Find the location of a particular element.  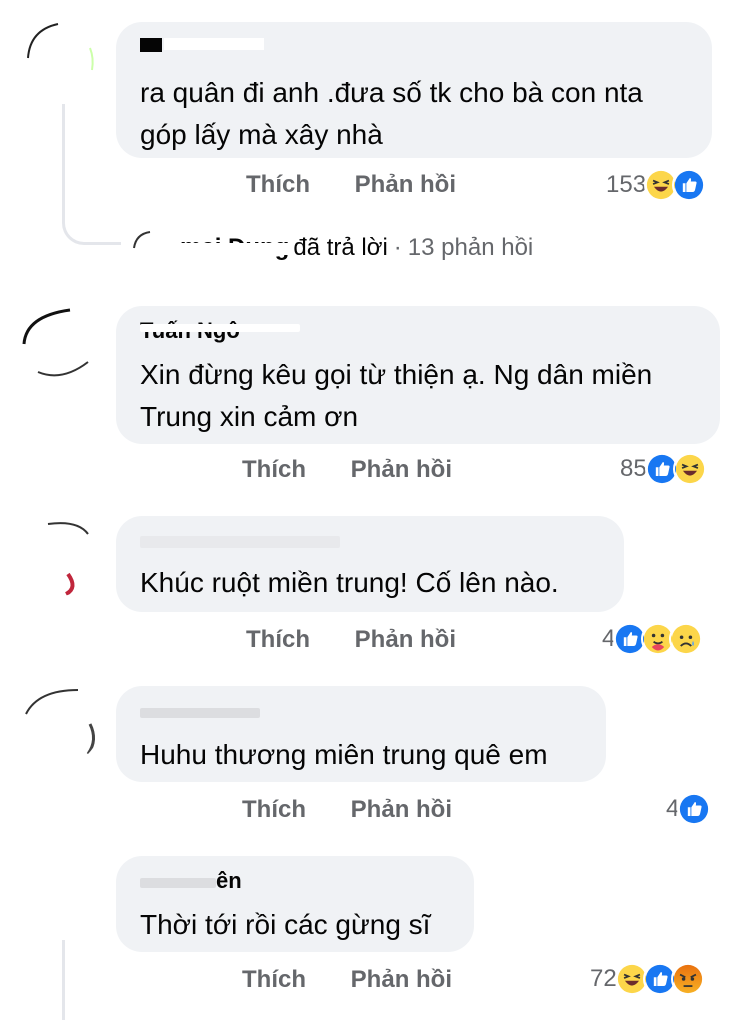

reaction-summary: 72 is located at coordinates (647, 979).